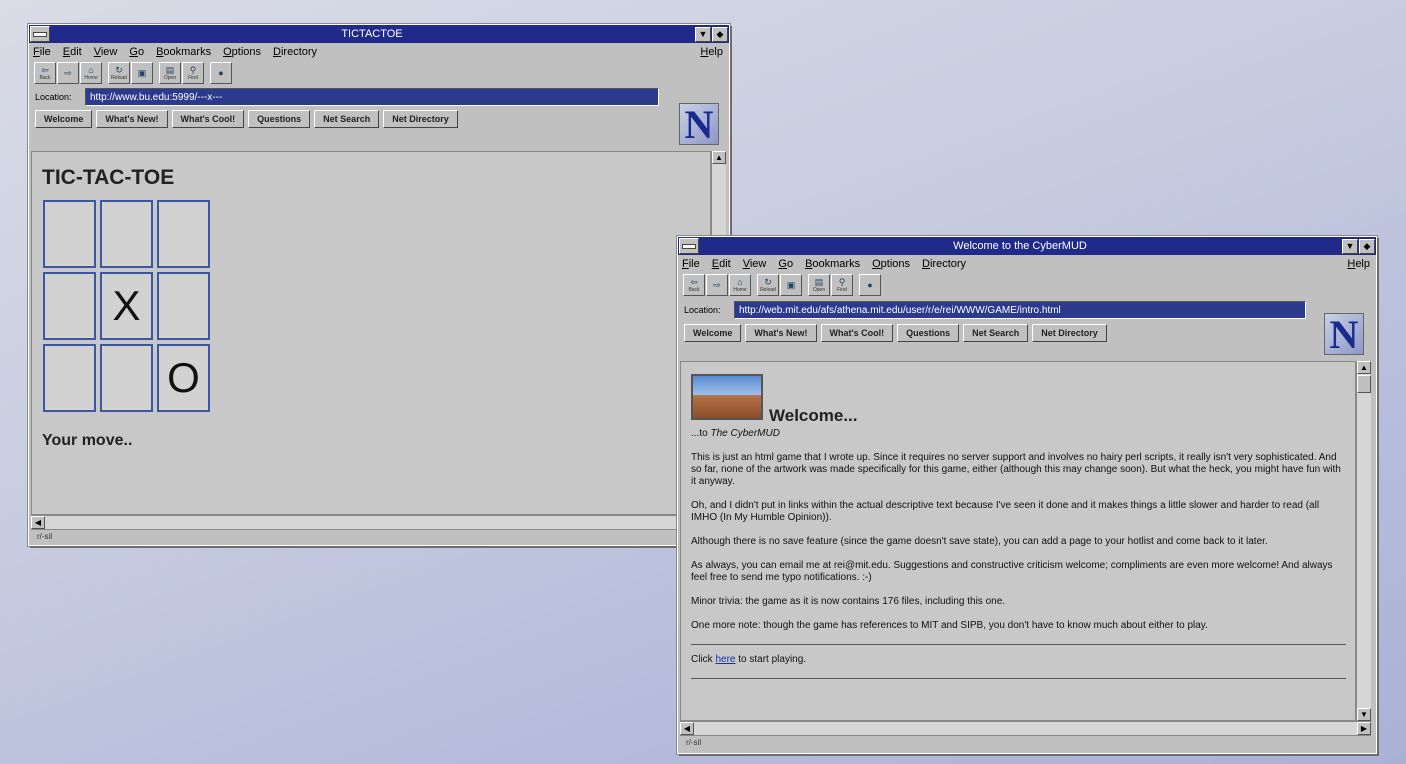 The height and width of the screenshot is (764, 1406). Describe the element at coordinates (842, 281) in the screenshot. I see `find-icon: ⚲` at that location.